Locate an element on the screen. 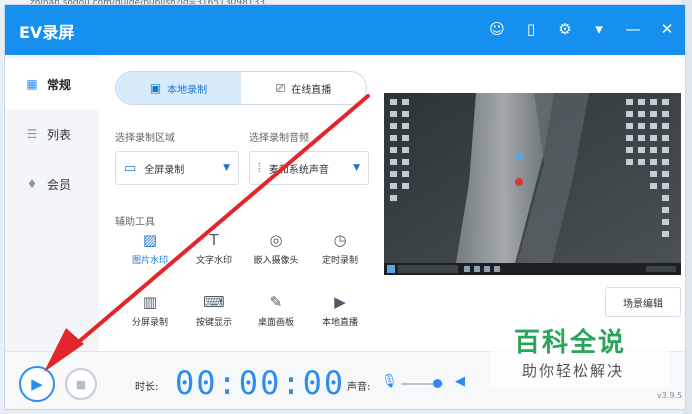 This screenshot has height=414, width=692. local-record-icon: ▣ is located at coordinates (155, 88).